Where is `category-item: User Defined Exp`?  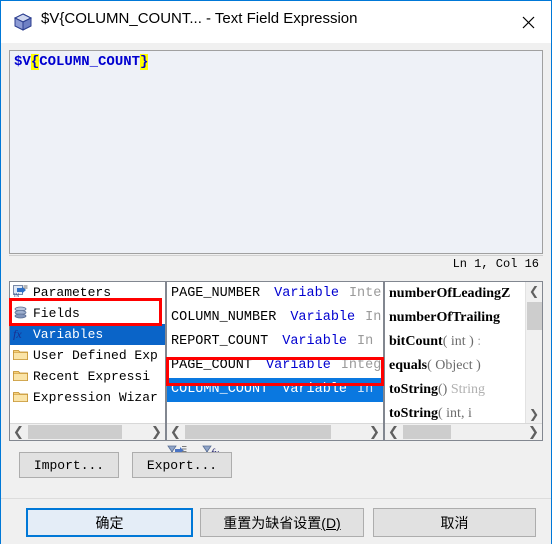
category-item: User Defined Exp is located at coordinates (87, 355).